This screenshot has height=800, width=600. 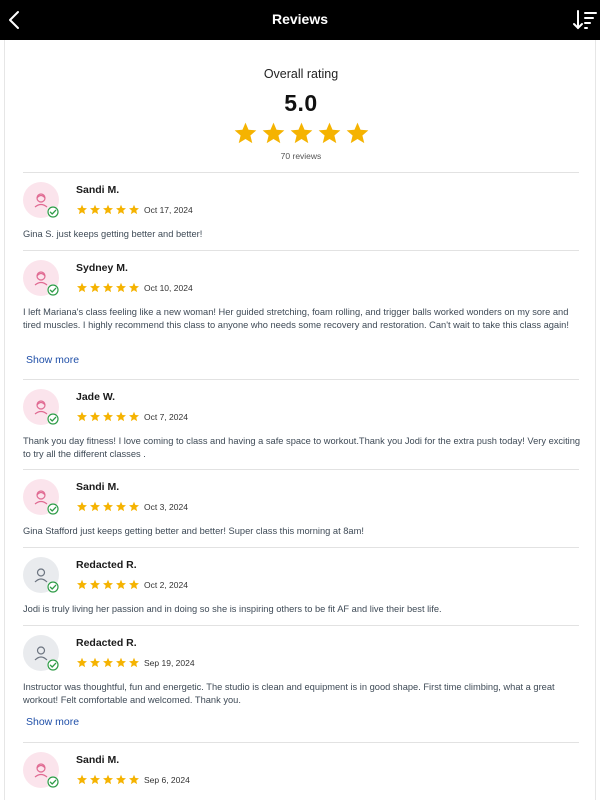 What do you see at coordinates (301, 156) in the screenshot?
I see `review-count: 70 reviews` at bounding box center [301, 156].